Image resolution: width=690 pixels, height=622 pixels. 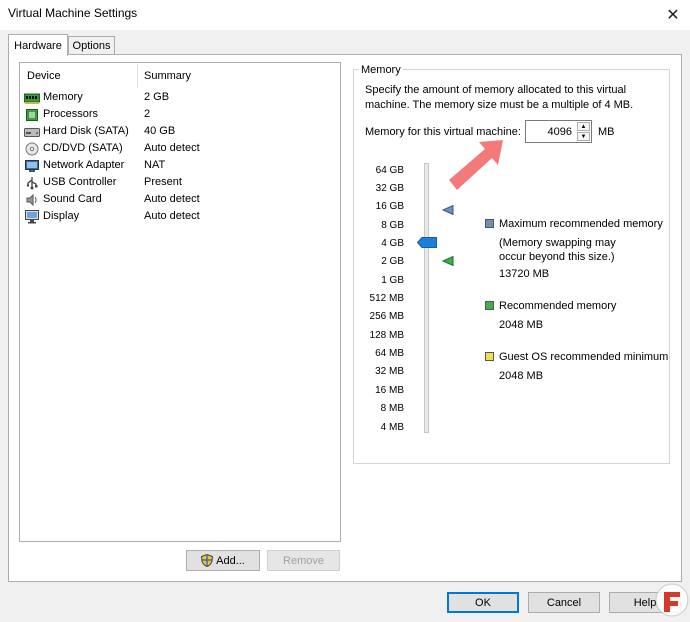 I want to click on spin-up-button: ▲, so click(x=583, y=126).